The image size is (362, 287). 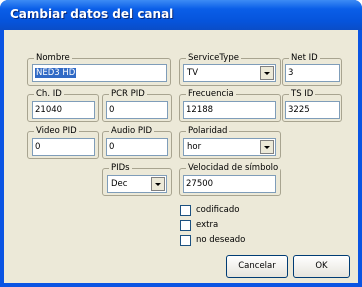 What do you see at coordinates (53, 58) in the screenshot?
I see `nombre-label: Nombre` at bounding box center [53, 58].